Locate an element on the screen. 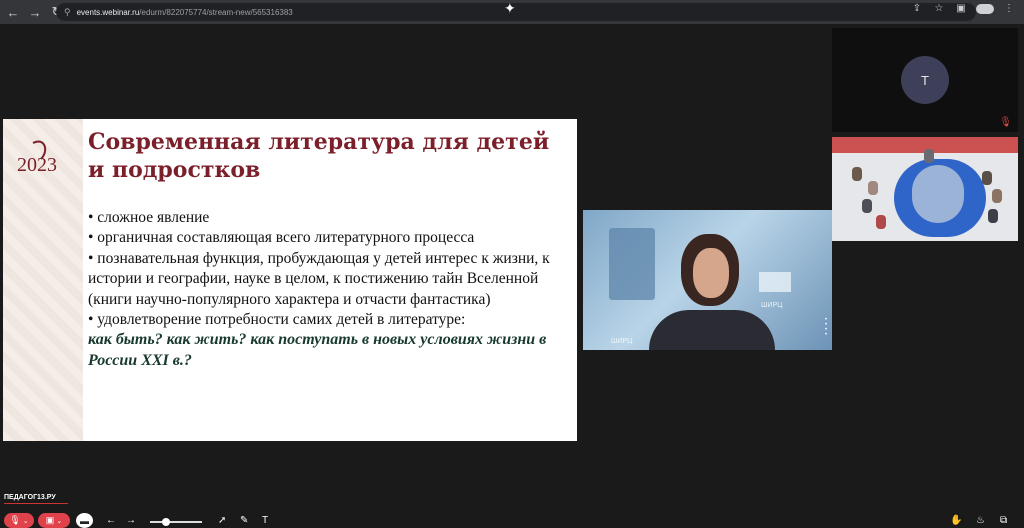 Image resolution: width=1024 pixels, height=528 pixels. participant-tile: Т 🎙 is located at coordinates (925, 80).